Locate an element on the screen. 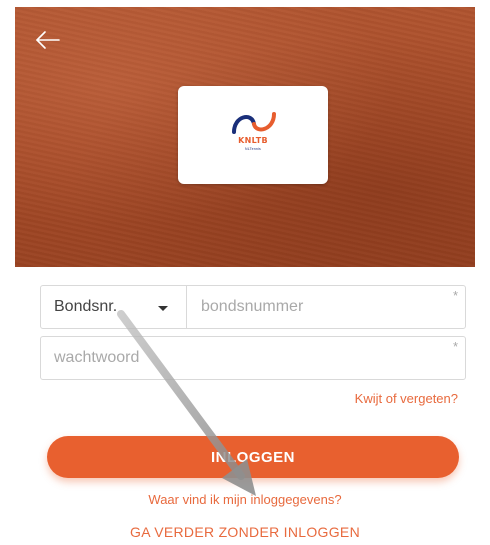 This screenshot has width=490, height=545. id-type-select: Bondsnr. is located at coordinates (114, 307).